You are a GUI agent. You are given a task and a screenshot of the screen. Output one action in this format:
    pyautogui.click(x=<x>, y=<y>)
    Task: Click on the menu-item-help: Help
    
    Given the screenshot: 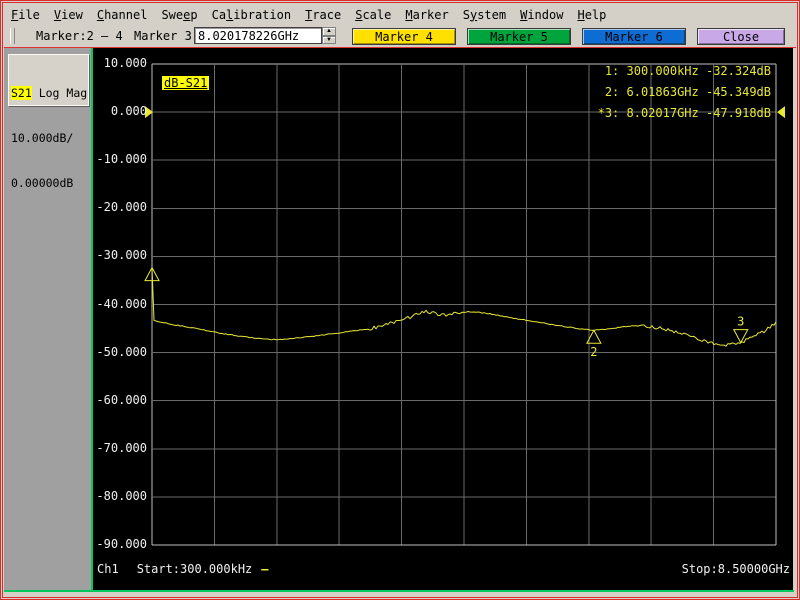 What is the action you would take?
    pyautogui.click(x=591, y=15)
    